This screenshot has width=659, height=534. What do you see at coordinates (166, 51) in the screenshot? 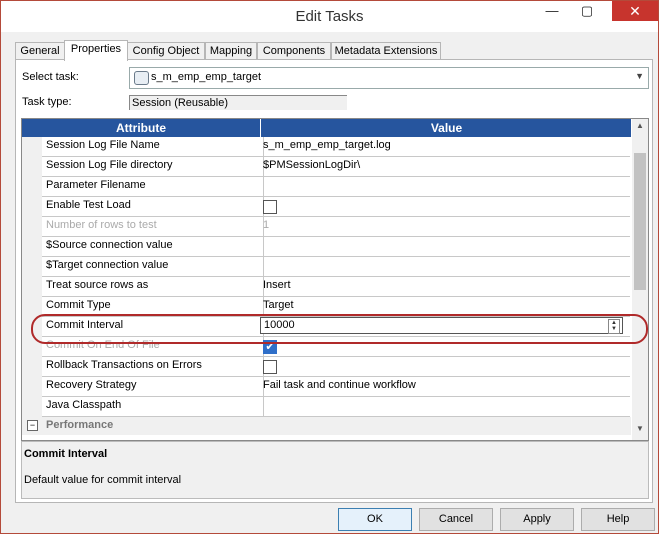
I see `tab-config-object: Config Object` at bounding box center [166, 51].